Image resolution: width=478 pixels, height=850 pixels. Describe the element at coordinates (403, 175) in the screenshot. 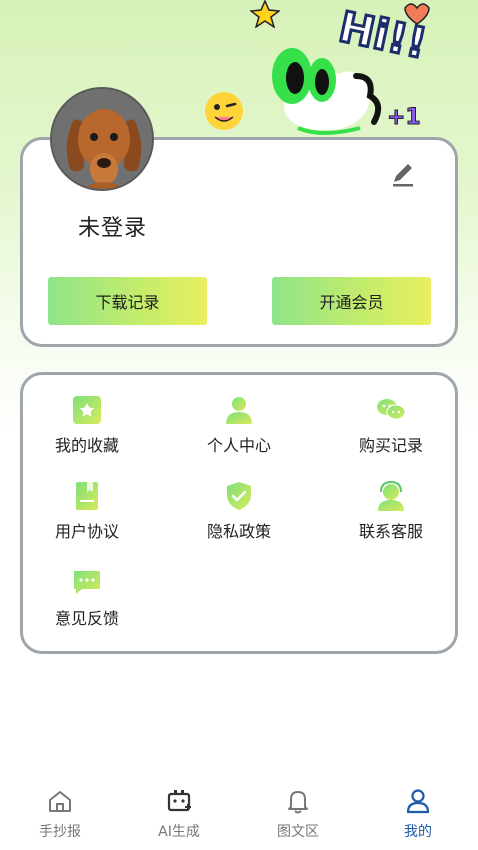

I see `edit-icon` at that location.